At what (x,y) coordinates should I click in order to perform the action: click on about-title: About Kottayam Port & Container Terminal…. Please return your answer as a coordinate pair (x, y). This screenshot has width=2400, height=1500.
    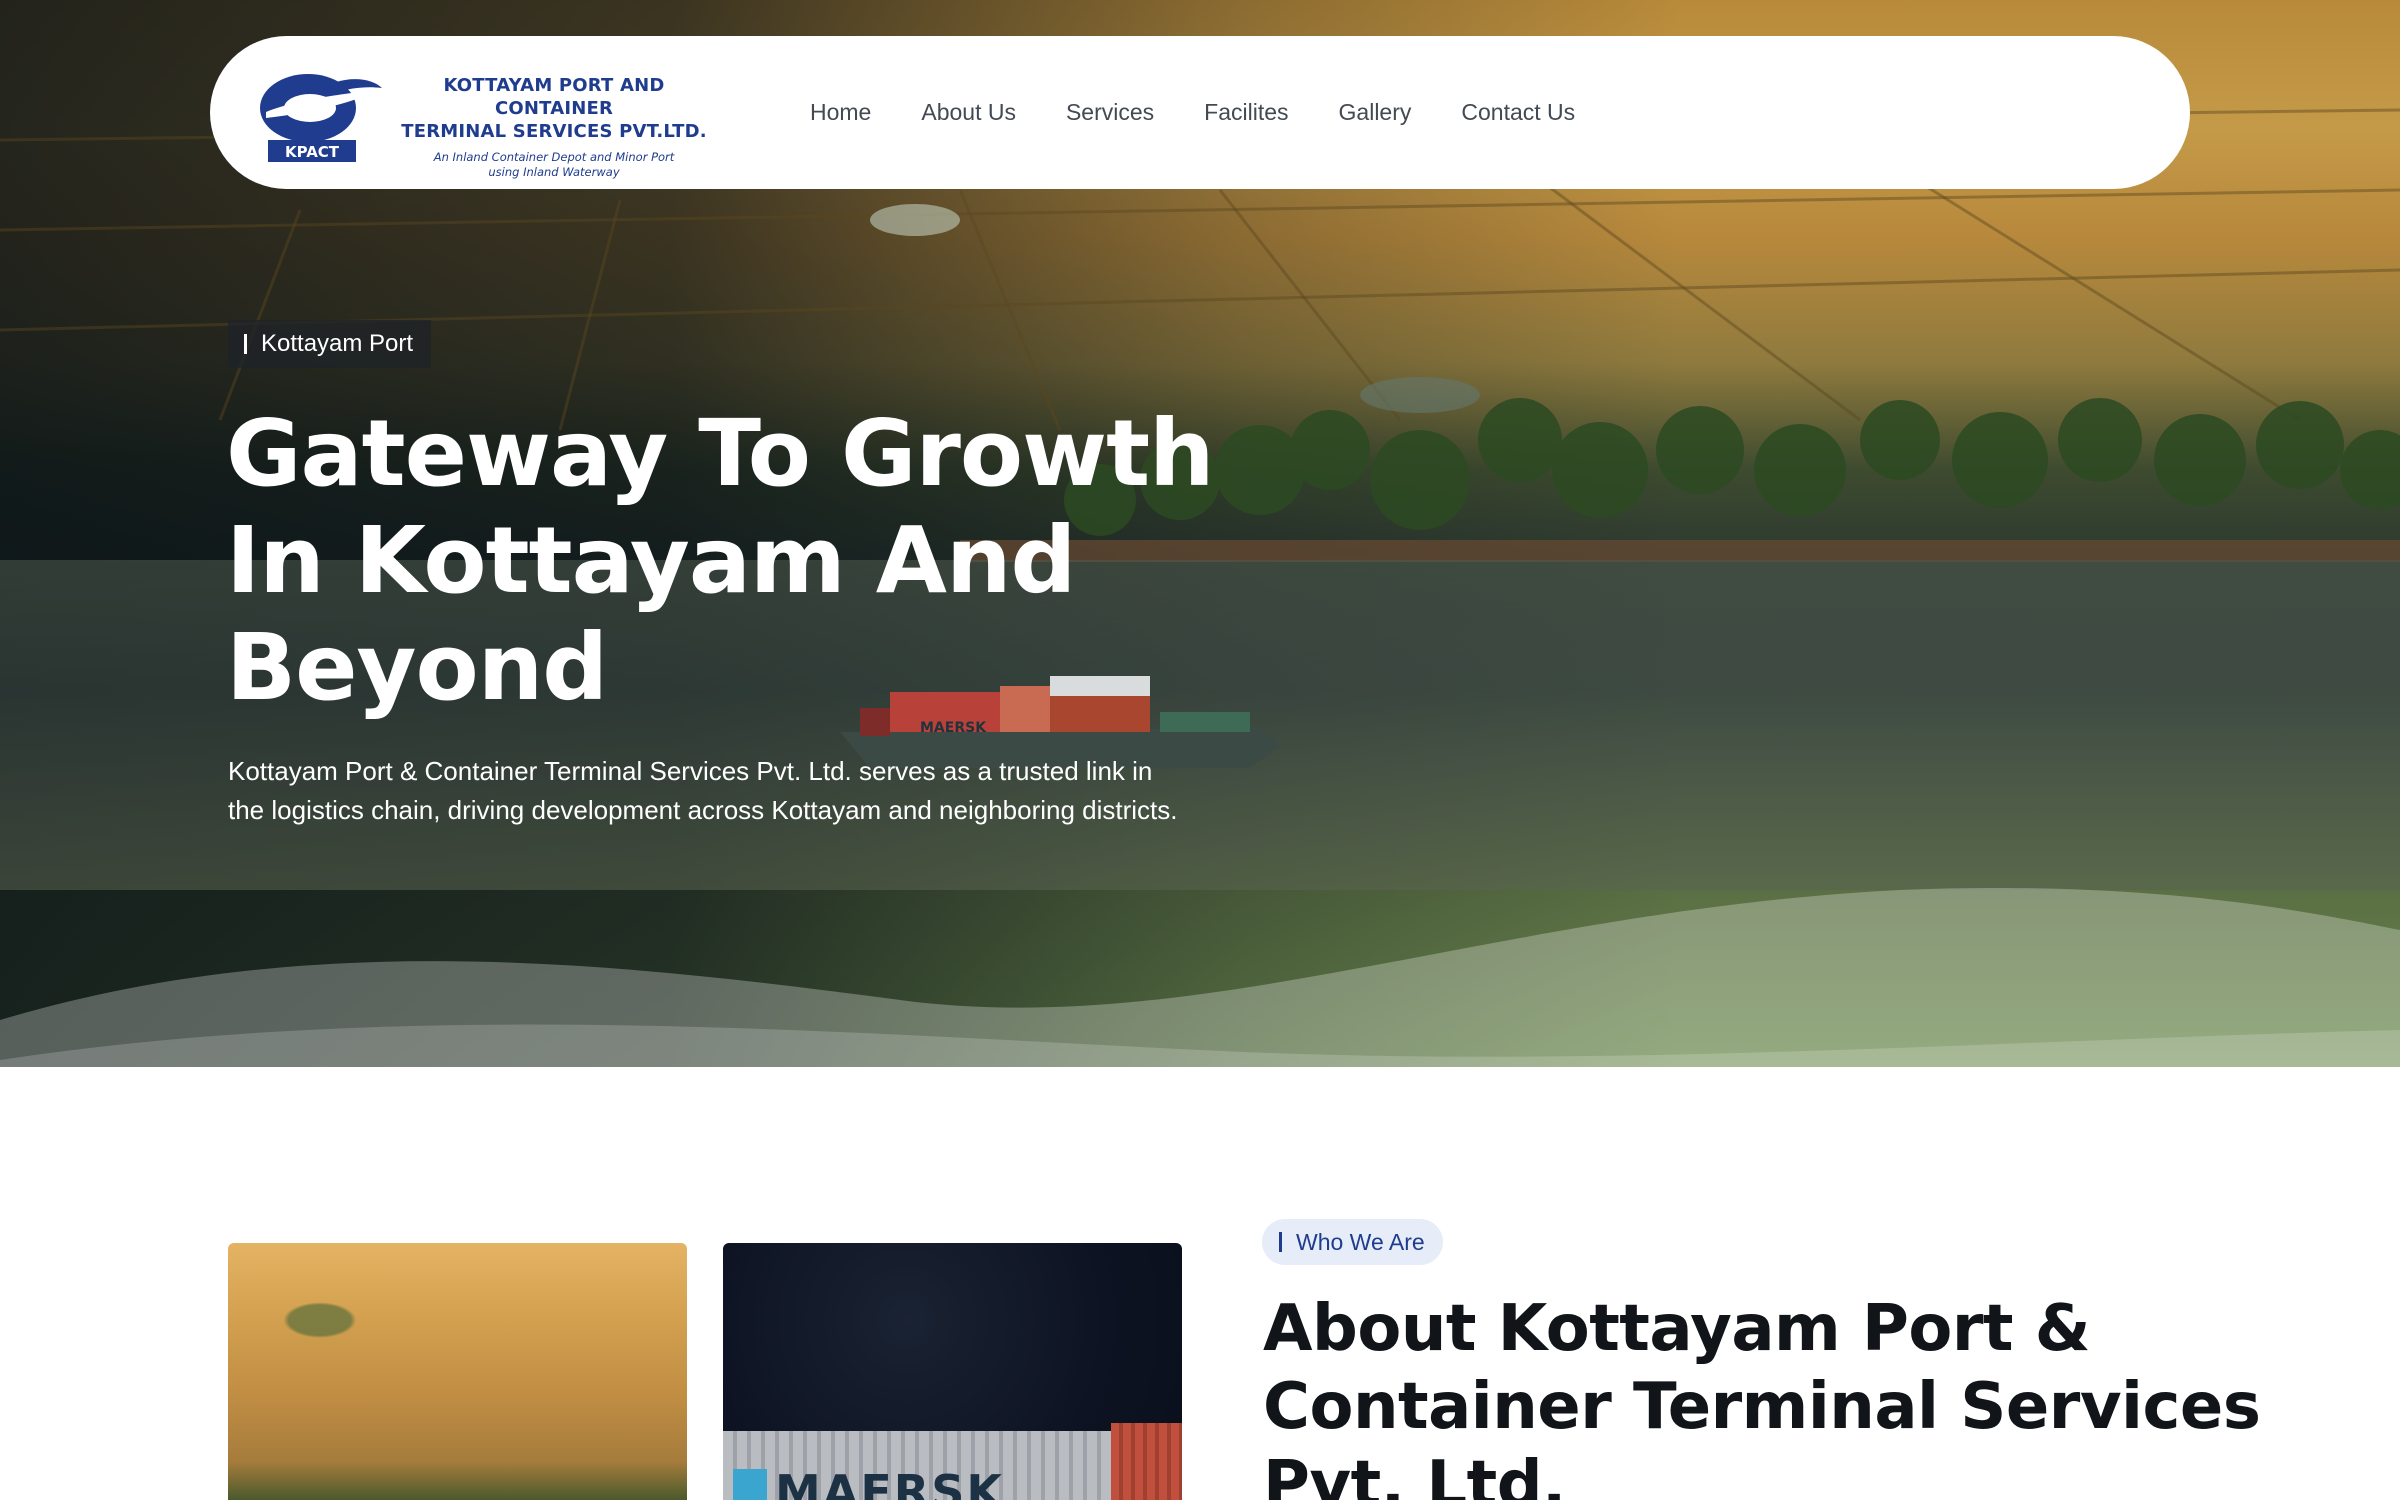
    Looking at the image, I should click on (1762, 1396).